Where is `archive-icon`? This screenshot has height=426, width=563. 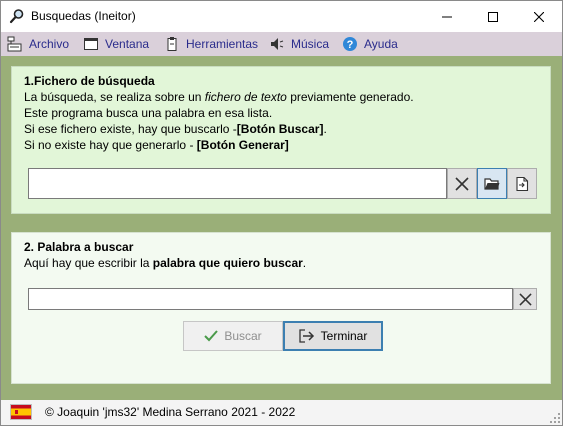 archive-icon is located at coordinates (15, 44).